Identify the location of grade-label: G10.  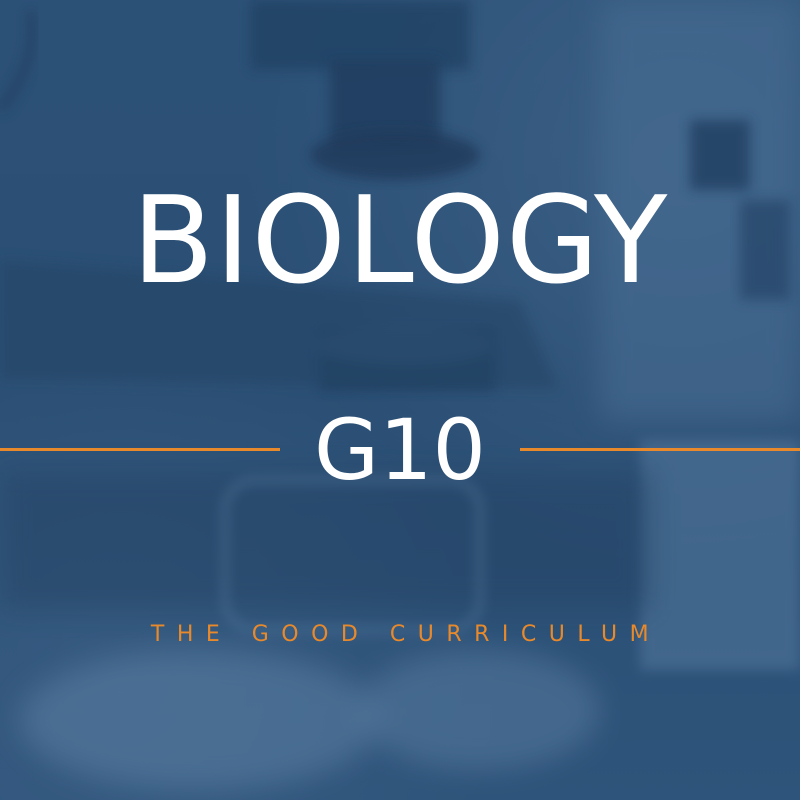
(400, 450).